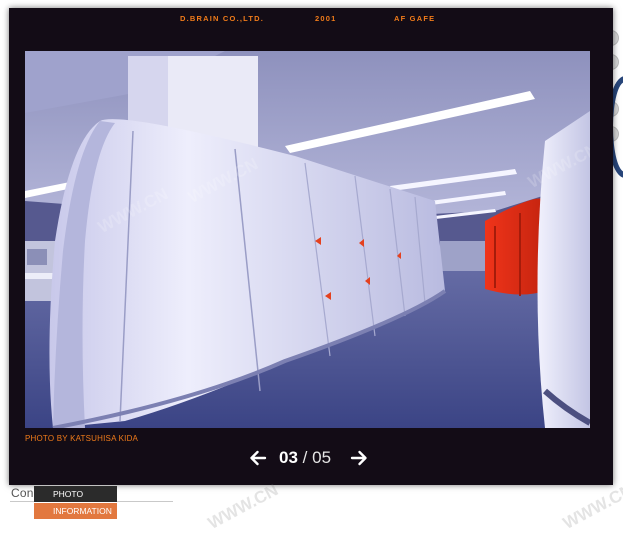 This screenshot has height=534, width=623. I want to click on photo-pager: 03 / 05, so click(311, 458).